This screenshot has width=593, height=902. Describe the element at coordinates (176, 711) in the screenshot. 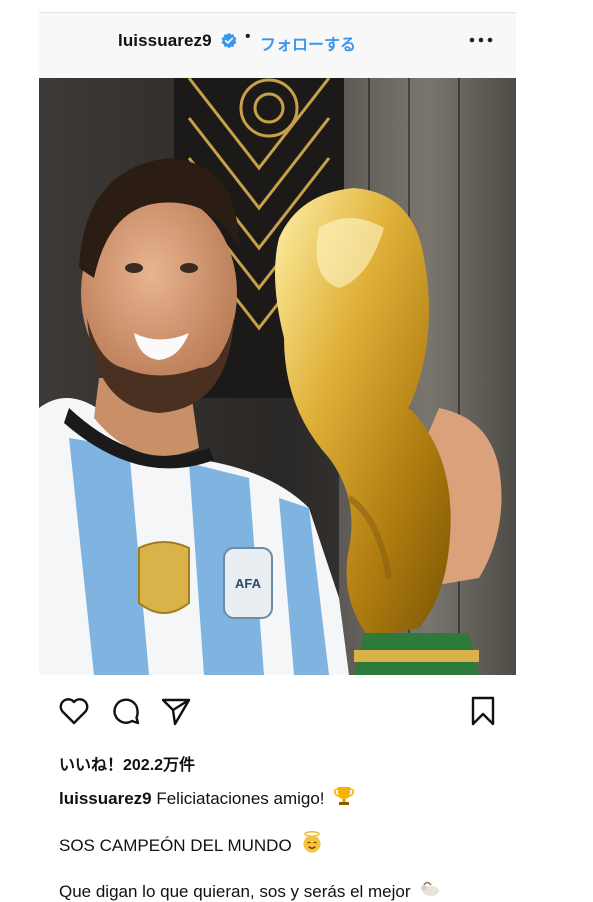

I see `send-icon` at that location.